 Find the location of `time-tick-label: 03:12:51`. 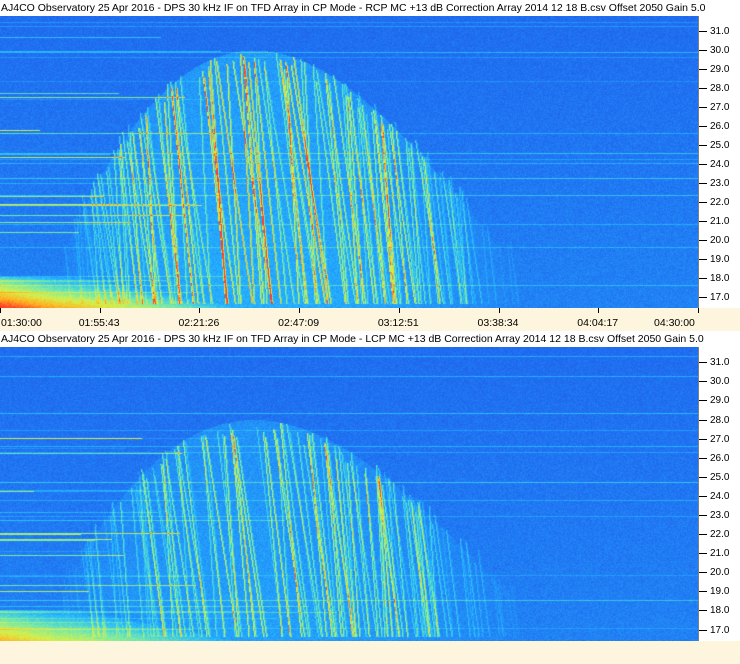

time-tick-label: 03:12:51 is located at coordinates (398, 323).